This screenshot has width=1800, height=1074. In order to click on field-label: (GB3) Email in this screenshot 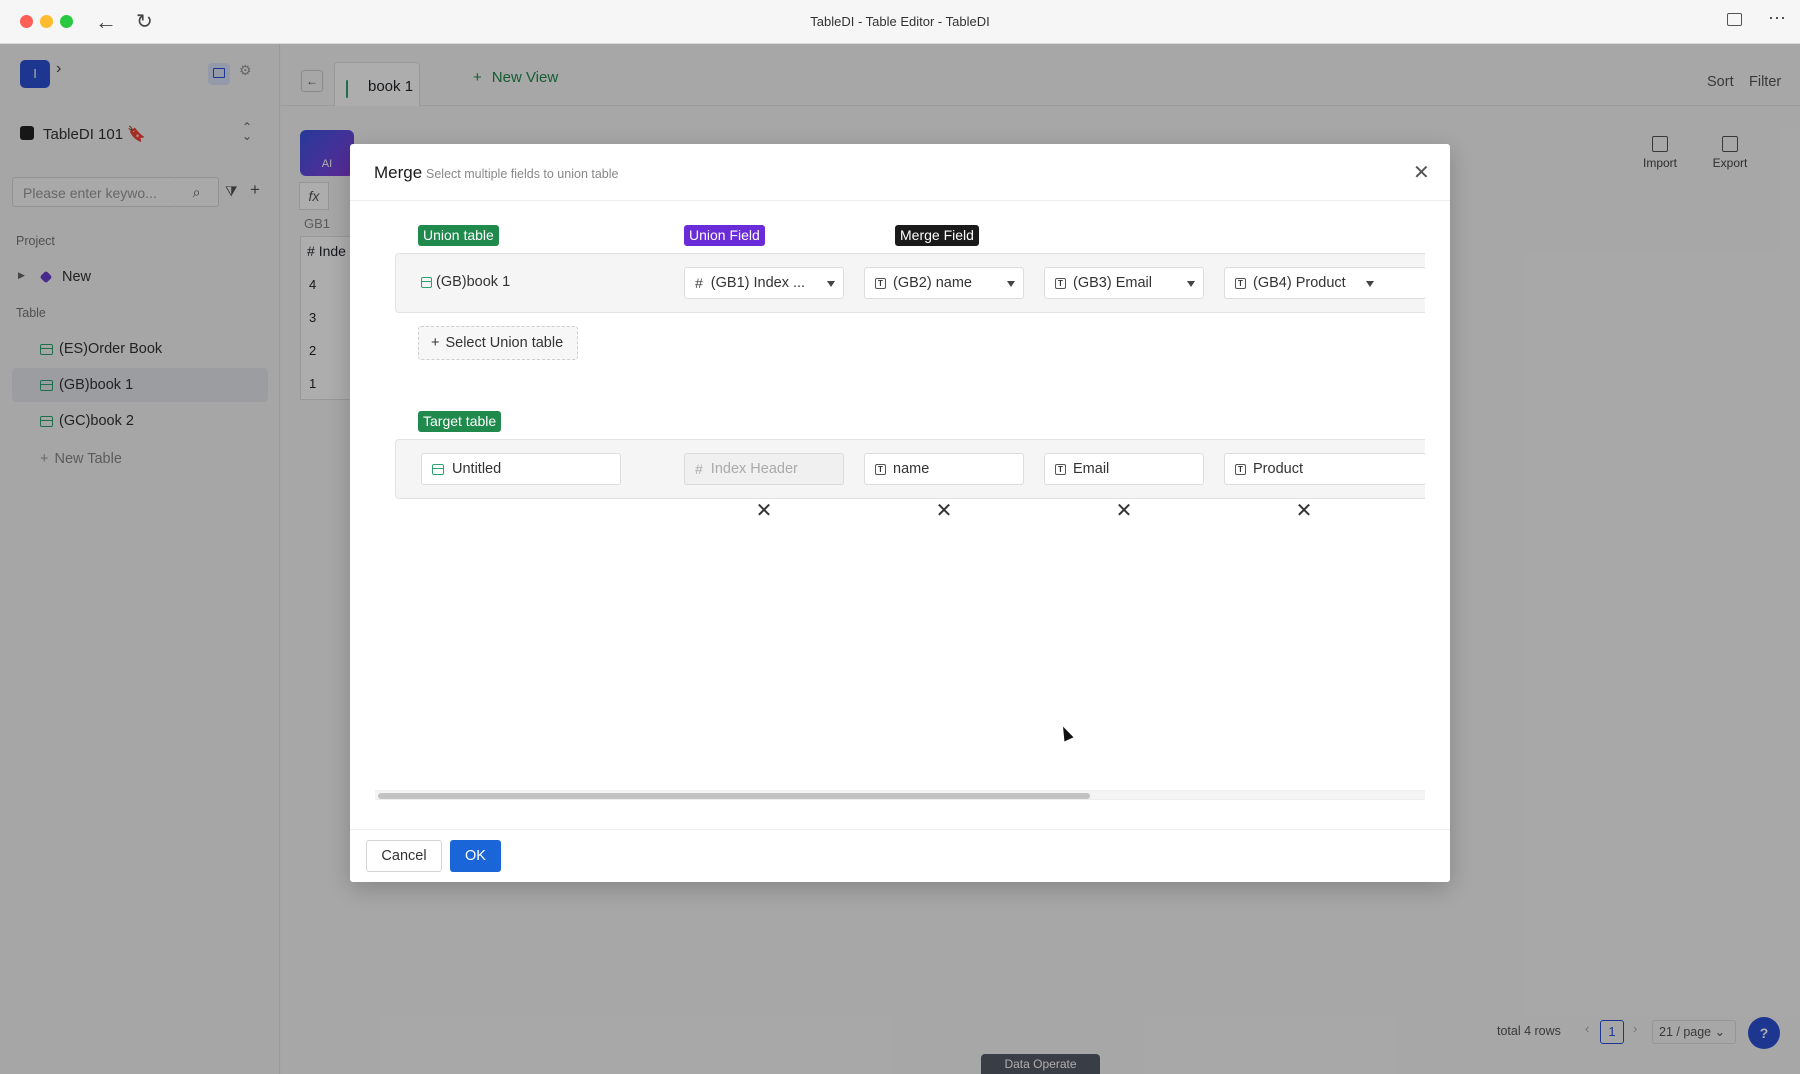, I will do `click(1112, 283)`.